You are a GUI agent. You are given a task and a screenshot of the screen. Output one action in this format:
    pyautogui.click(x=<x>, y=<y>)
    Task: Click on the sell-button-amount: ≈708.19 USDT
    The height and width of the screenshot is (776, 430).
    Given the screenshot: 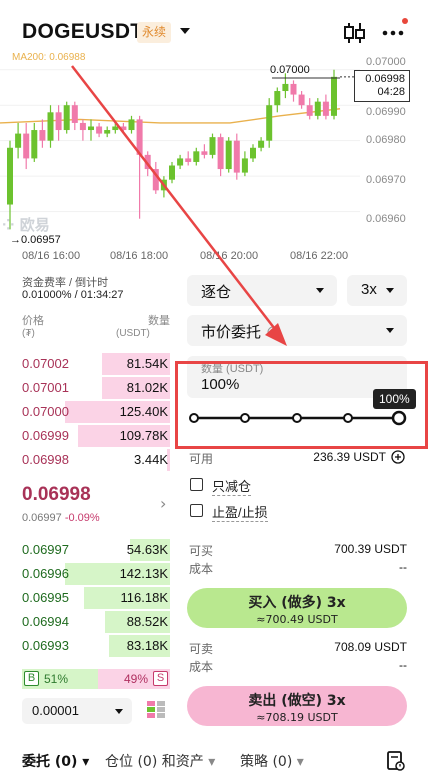 What is the action you would take?
    pyautogui.click(x=297, y=717)
    